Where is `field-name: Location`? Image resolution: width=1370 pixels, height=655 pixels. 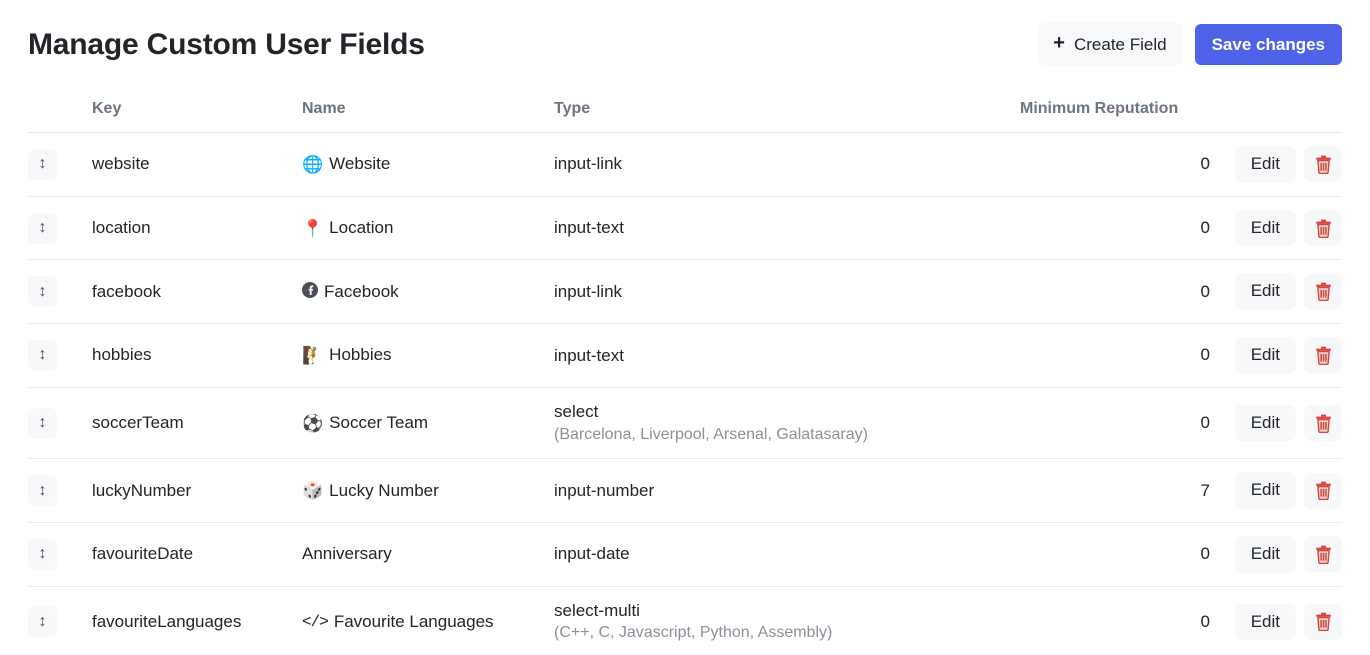
field-name: Location is located at coordinates (361, 228).